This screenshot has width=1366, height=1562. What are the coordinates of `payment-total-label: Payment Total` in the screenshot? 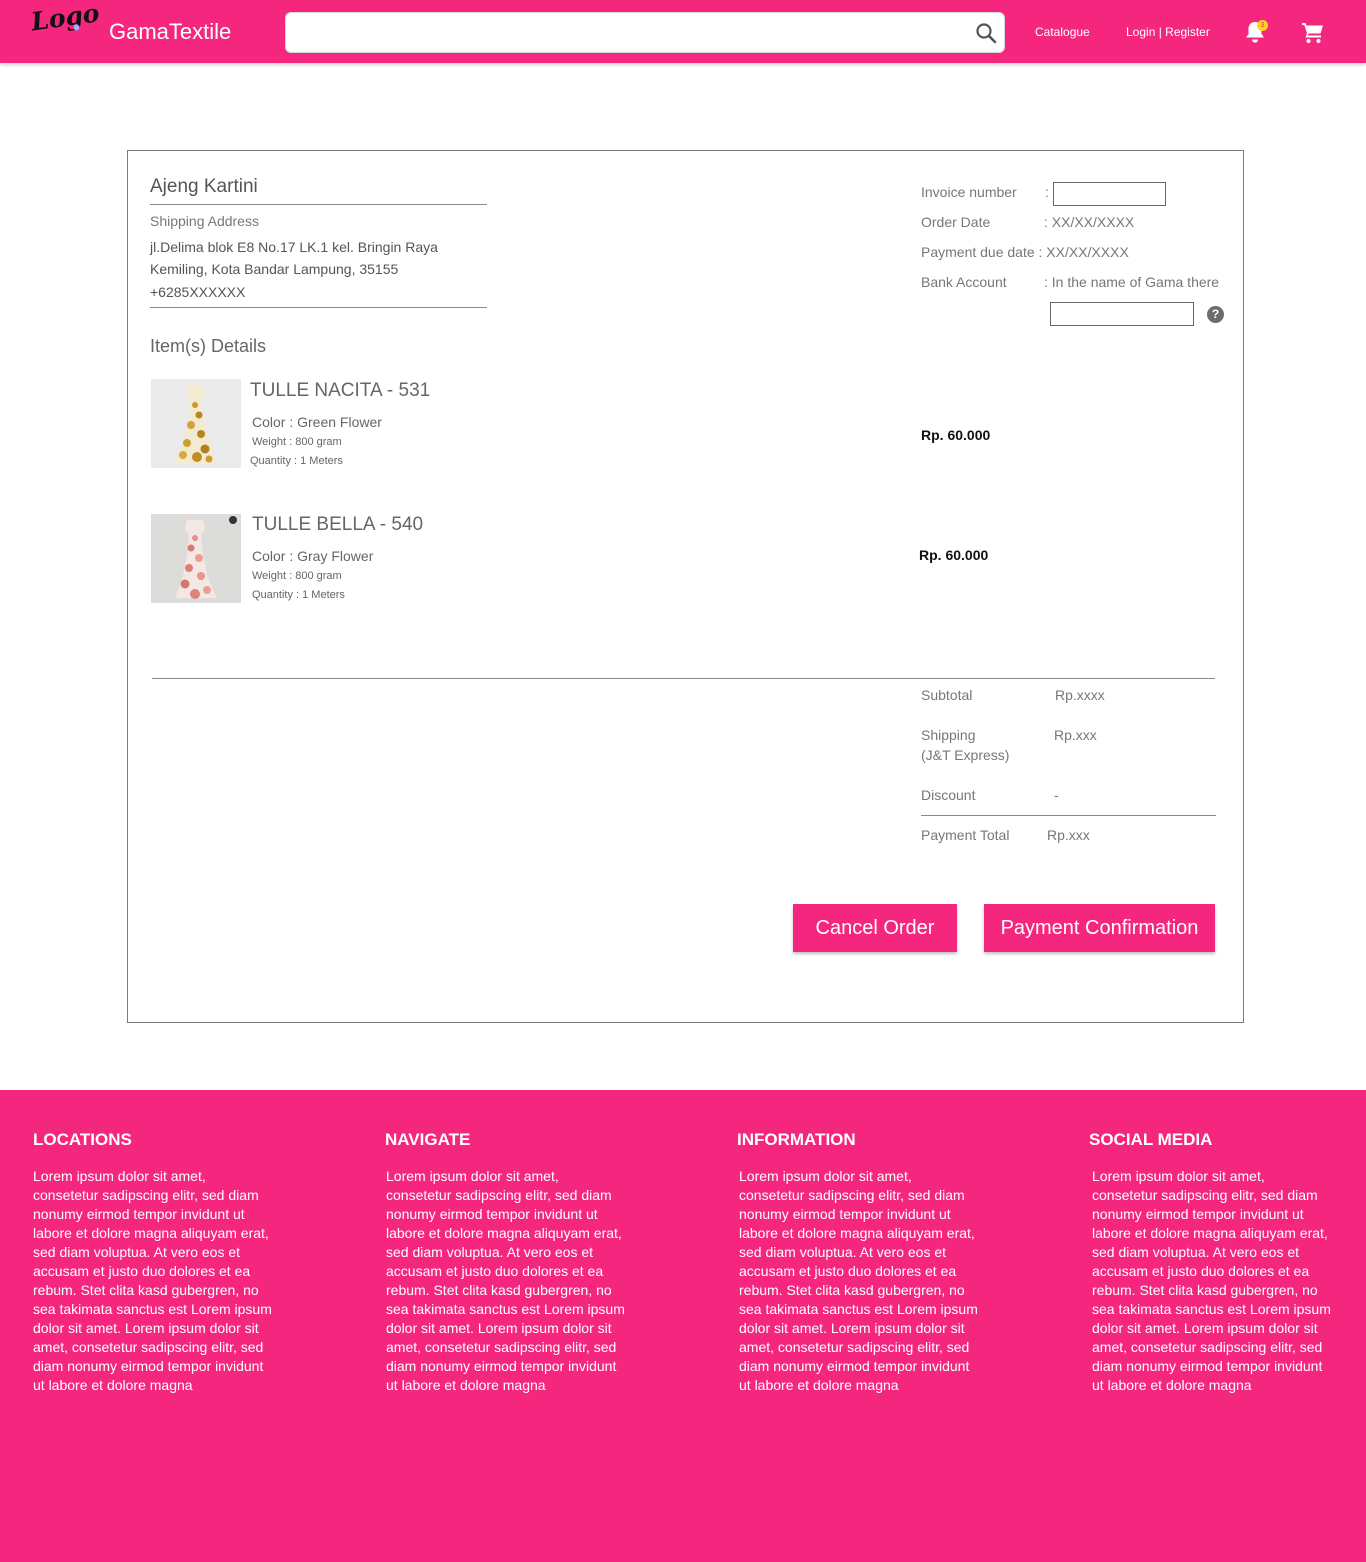 It's located at (965, 835).